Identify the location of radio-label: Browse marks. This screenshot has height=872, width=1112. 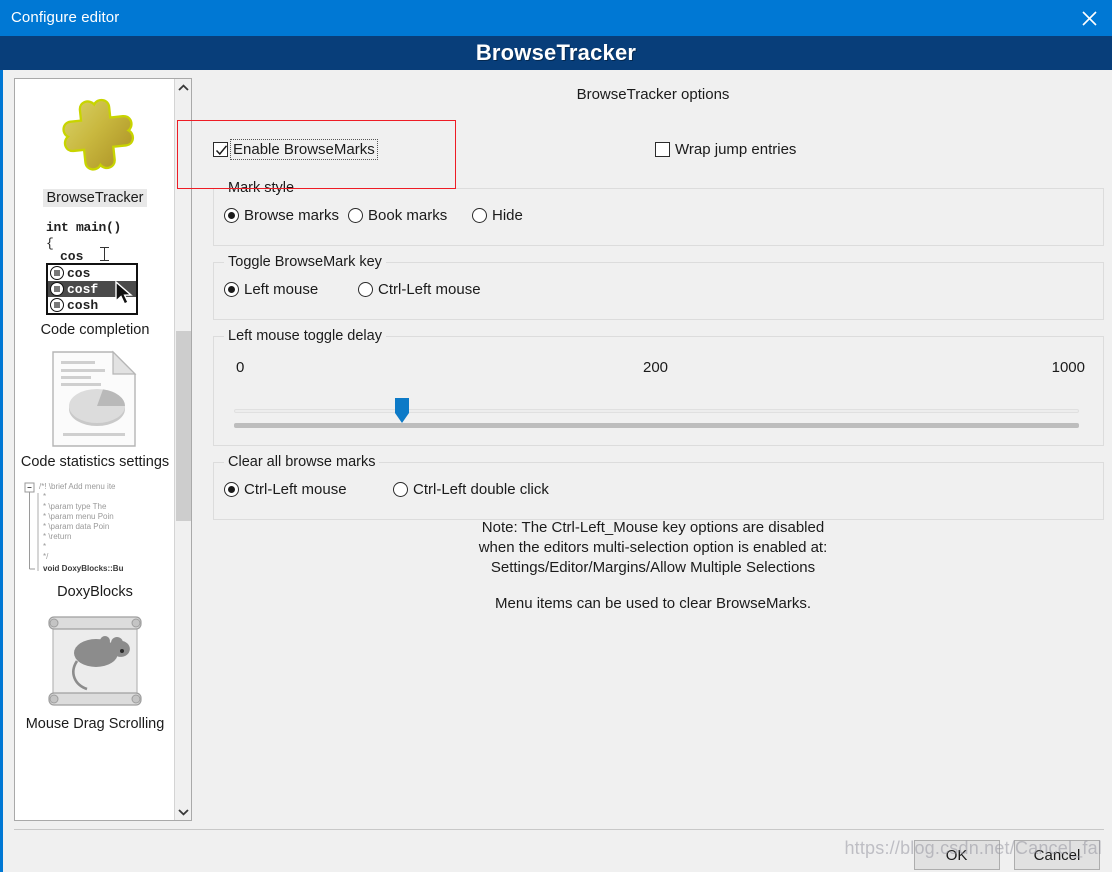
(292, 215).